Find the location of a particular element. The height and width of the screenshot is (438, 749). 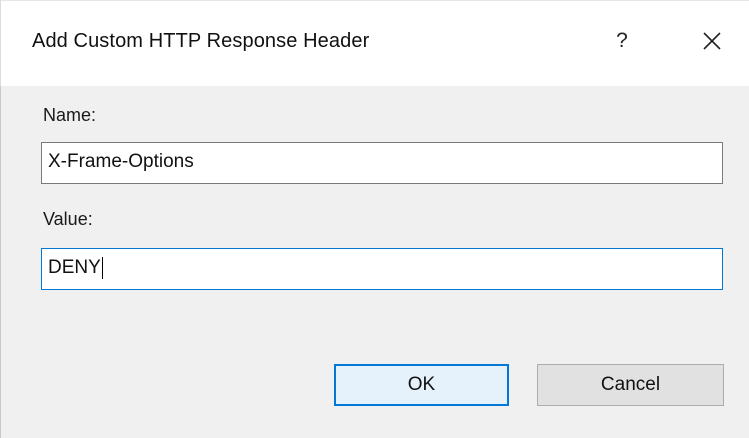

value-label: Value: is located at coordinates (68, 219).